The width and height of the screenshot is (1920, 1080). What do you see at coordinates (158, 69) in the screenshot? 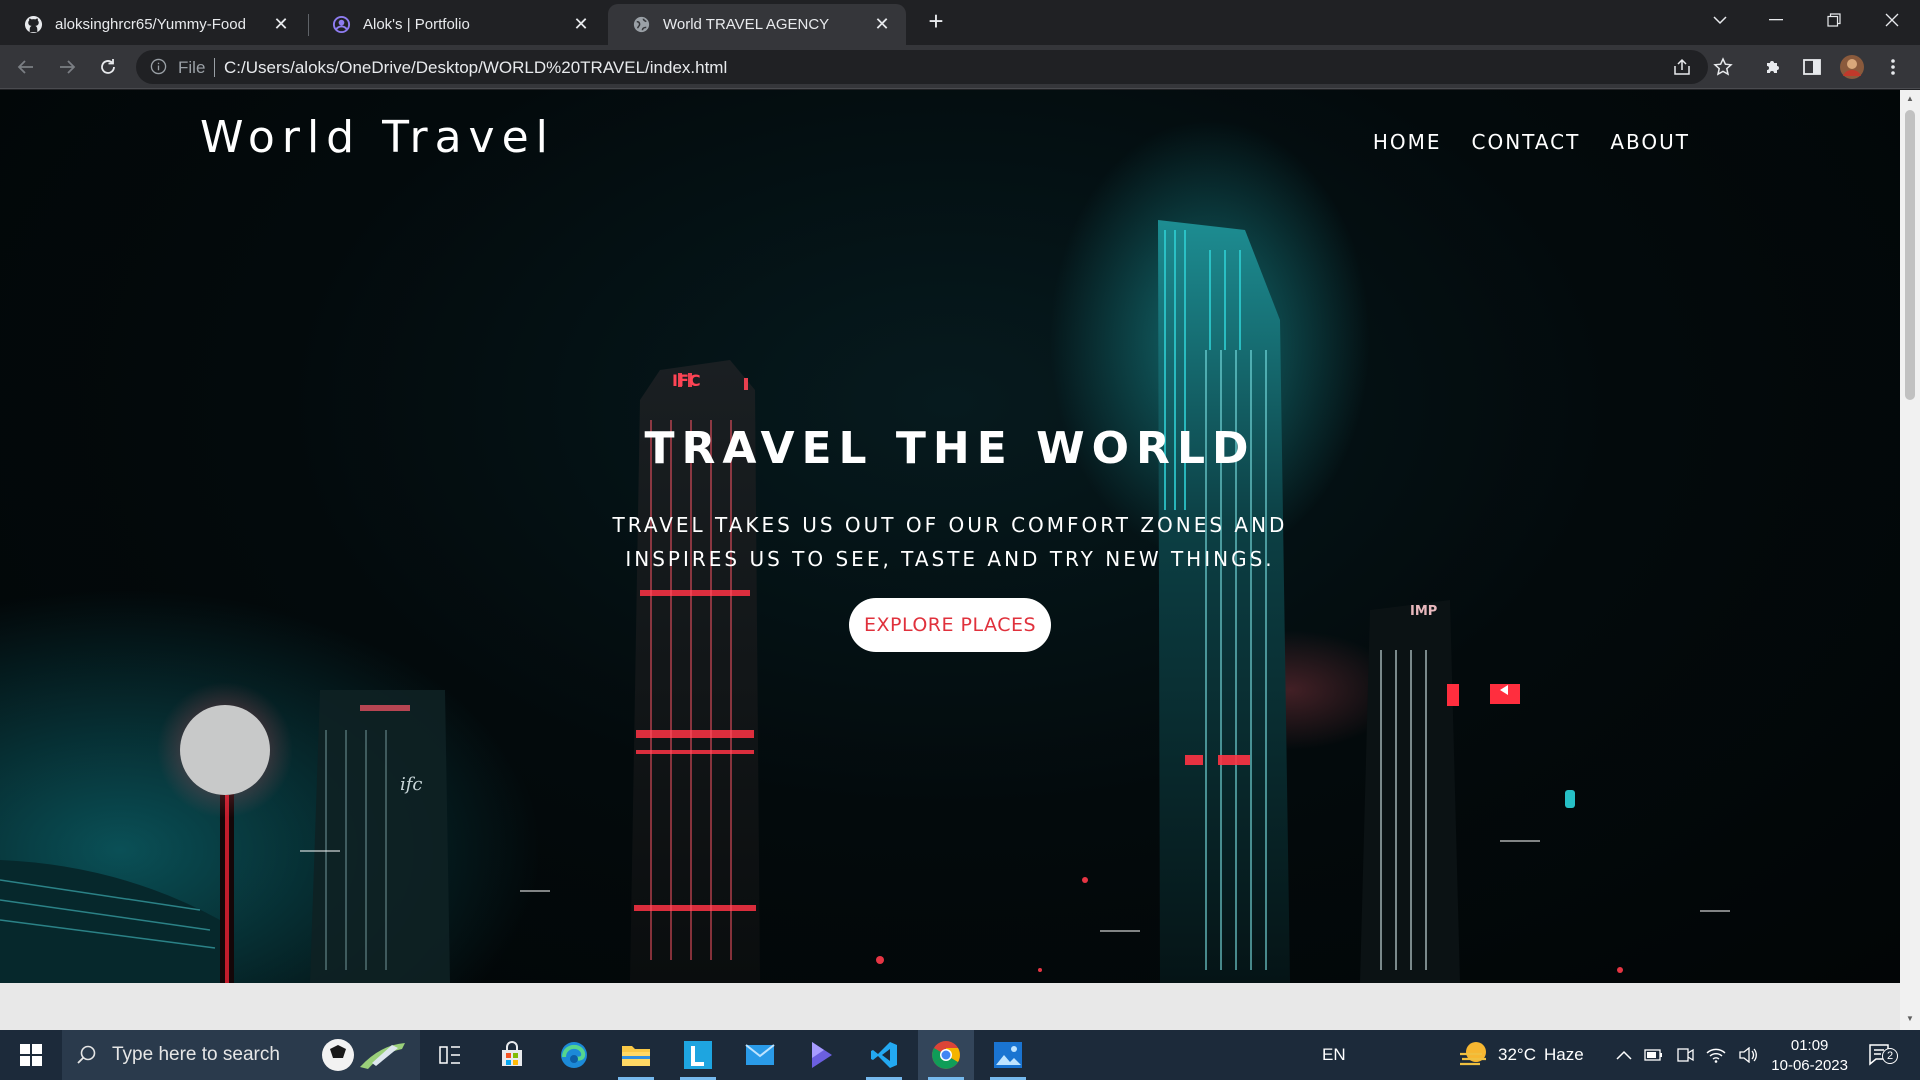
I see `info-icon` at bounding box center [158, 69].